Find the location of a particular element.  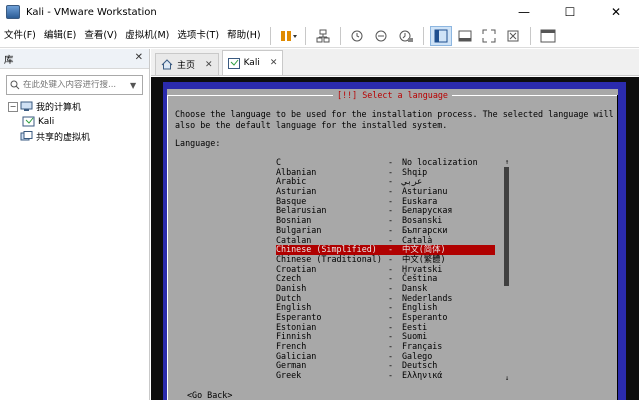

tree-item-my-computer: − 我的计算机 is located at coordinates (74, 106).